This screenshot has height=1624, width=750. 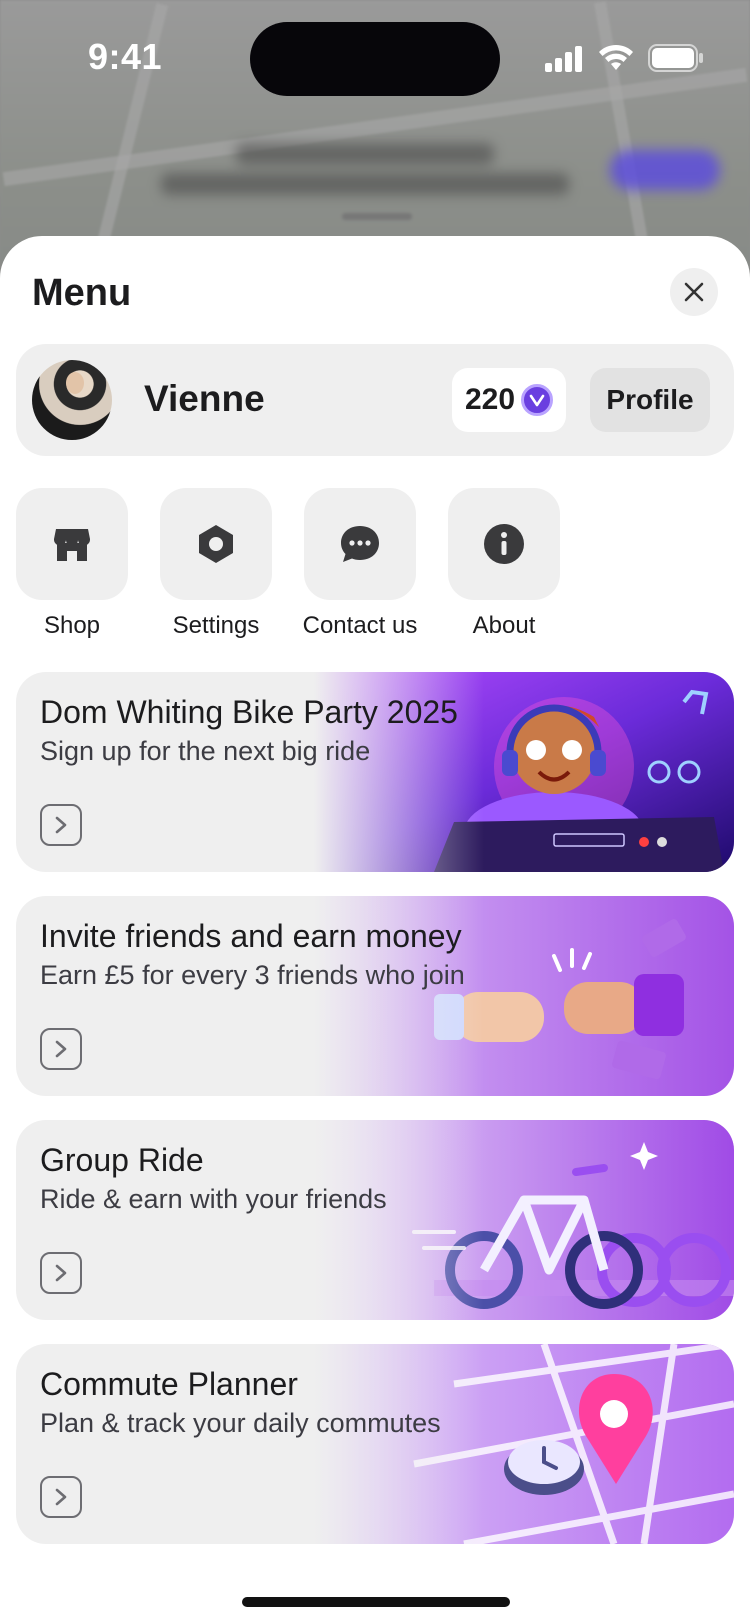 What do you see at coordinates (360, 544) in the screenshot?
I see `chat-bubble-icon` at bounding box center [360, 544].